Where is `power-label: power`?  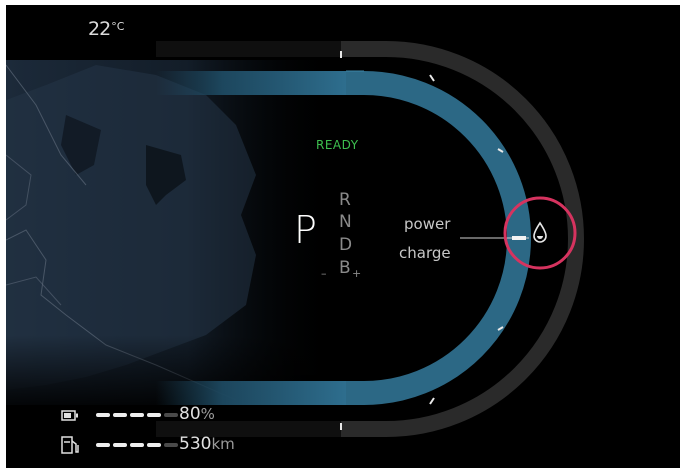
power-label: power is located at coordinates (427, 224).